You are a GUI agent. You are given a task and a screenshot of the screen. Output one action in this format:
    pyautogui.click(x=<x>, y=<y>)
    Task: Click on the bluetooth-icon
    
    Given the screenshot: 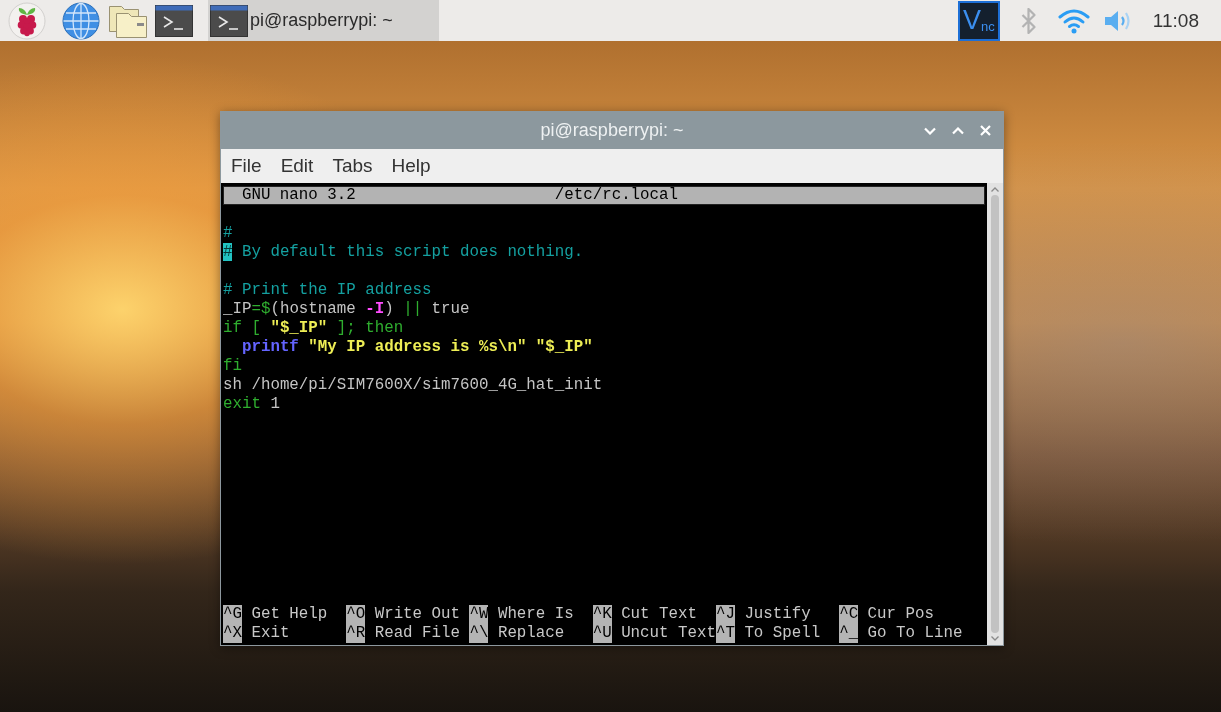 What is the action you would take?
    pyautogui.click(x=1028, y=20)
    